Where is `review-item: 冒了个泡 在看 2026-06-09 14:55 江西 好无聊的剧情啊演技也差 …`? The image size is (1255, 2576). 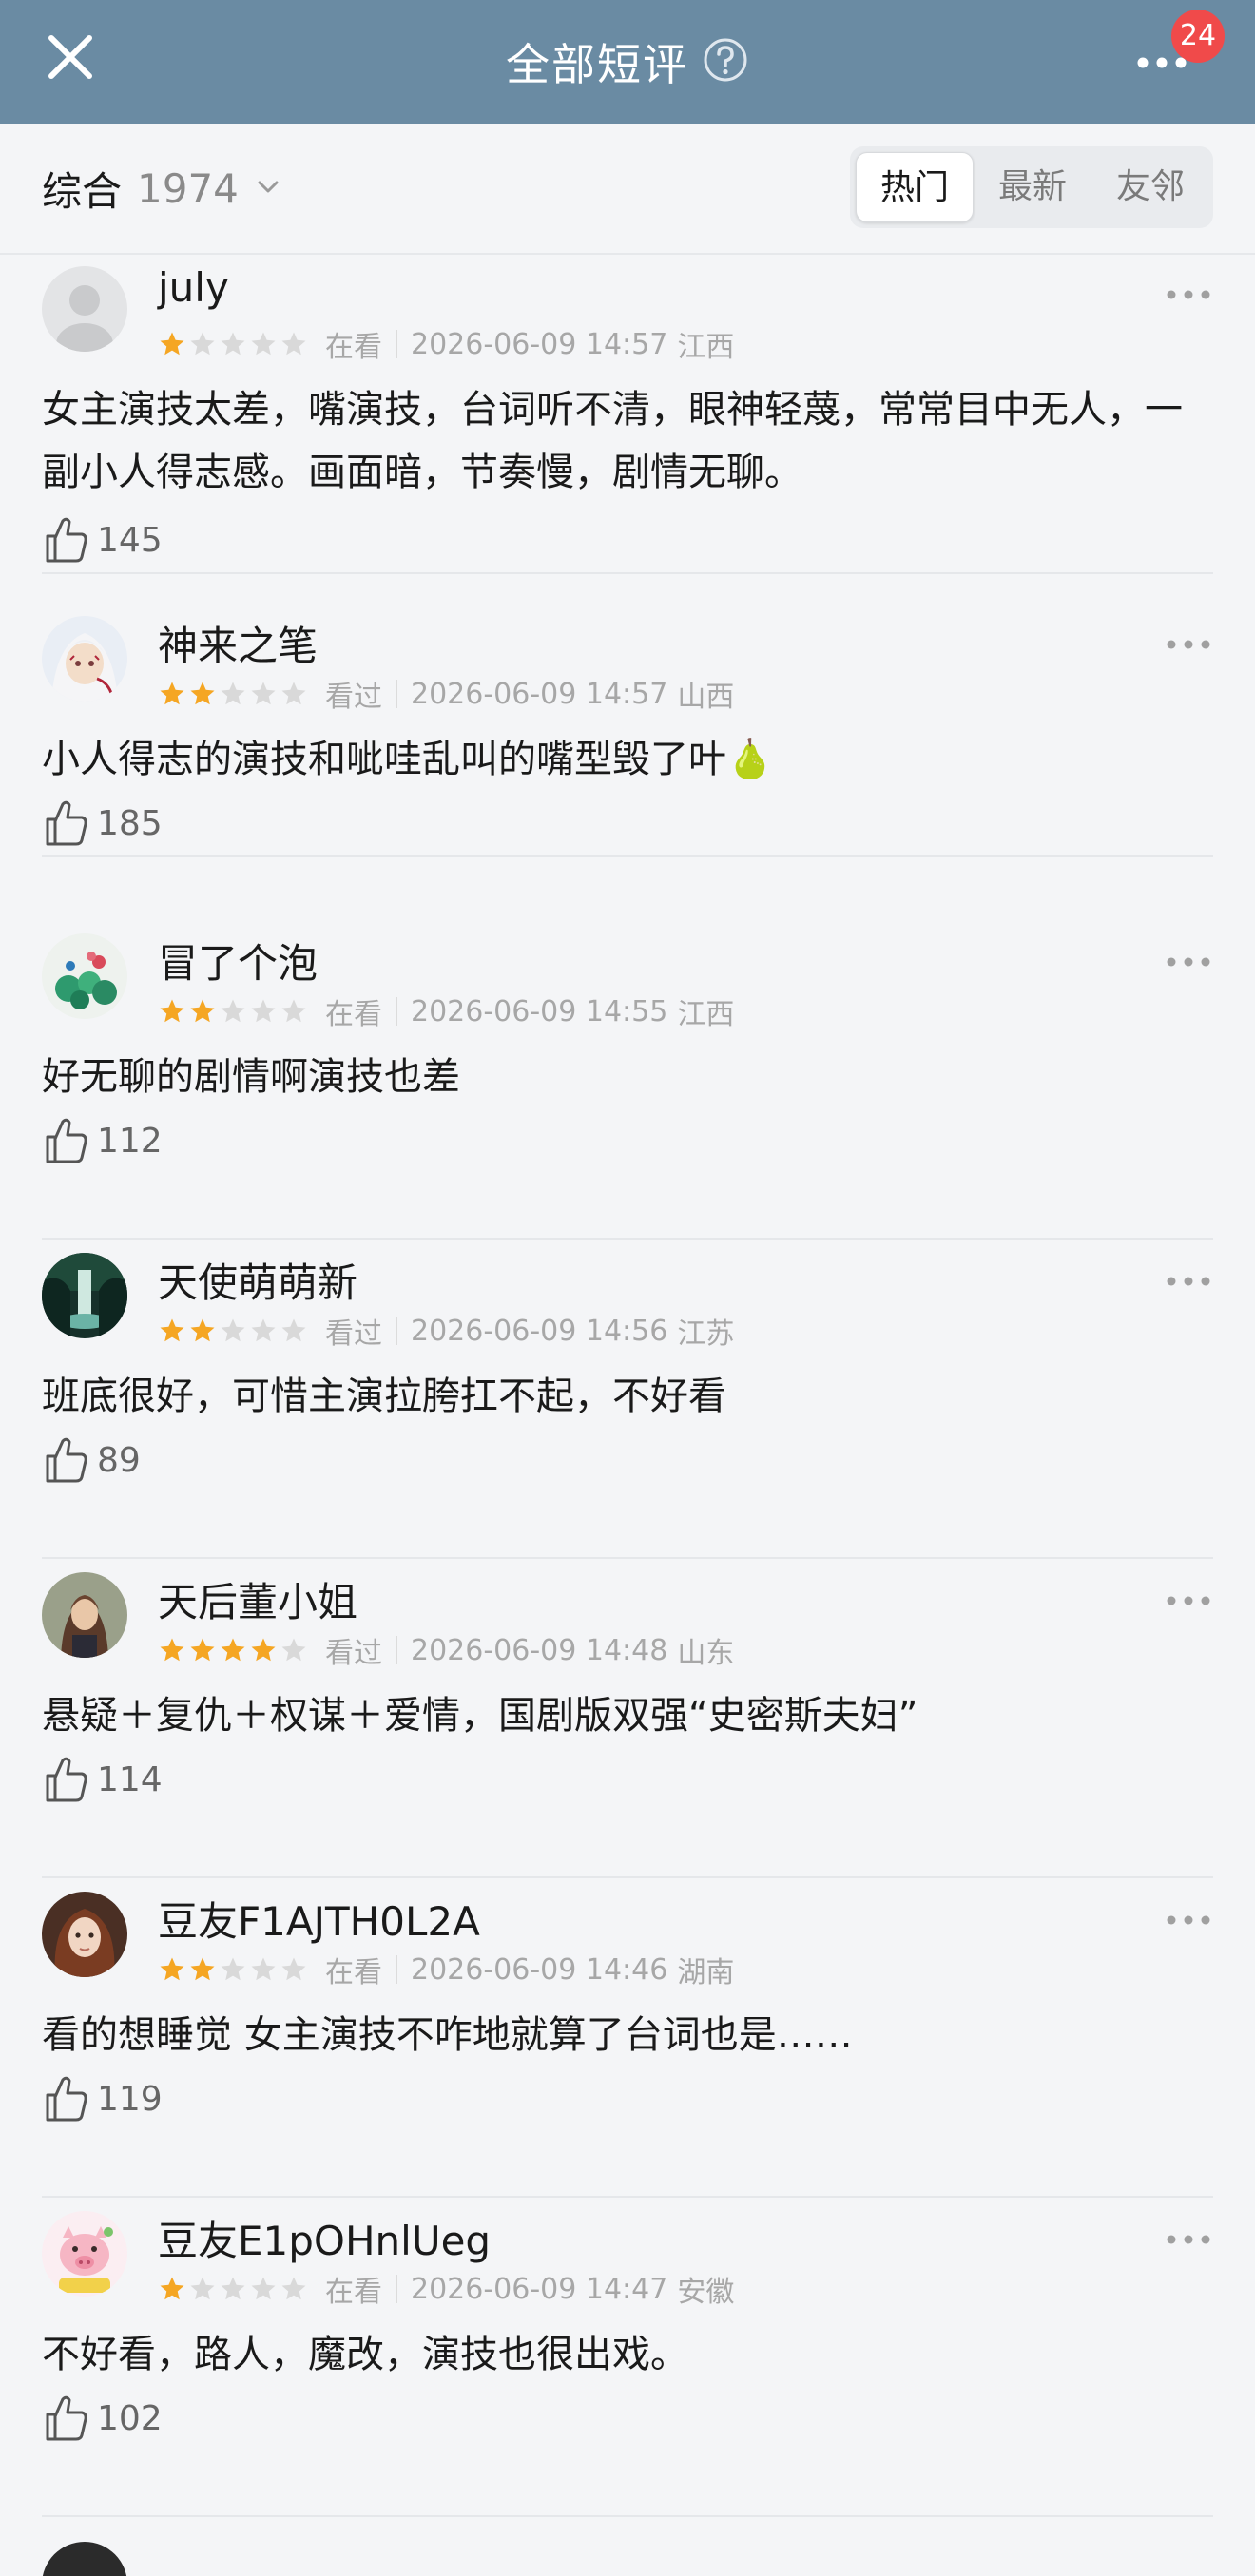 review-item: 冒了个泡 在看 2026-06-09 14:55 江西 好无聊的剧情啊演技也差 … is located at coordinates (627, 1081).